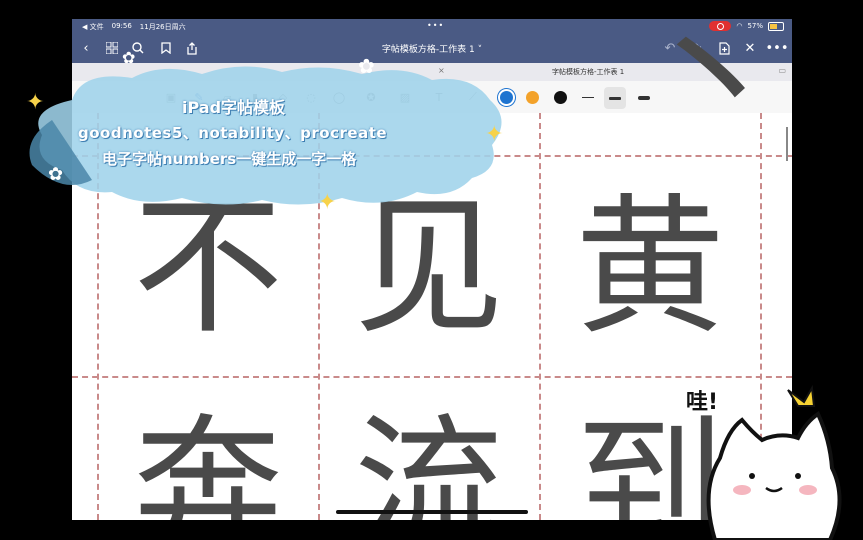 This screenshot has height=540, width=863. Describe the element at coordinates (112, 48) in the screenshot. I see `thumbnails-grid-icon` at that location.